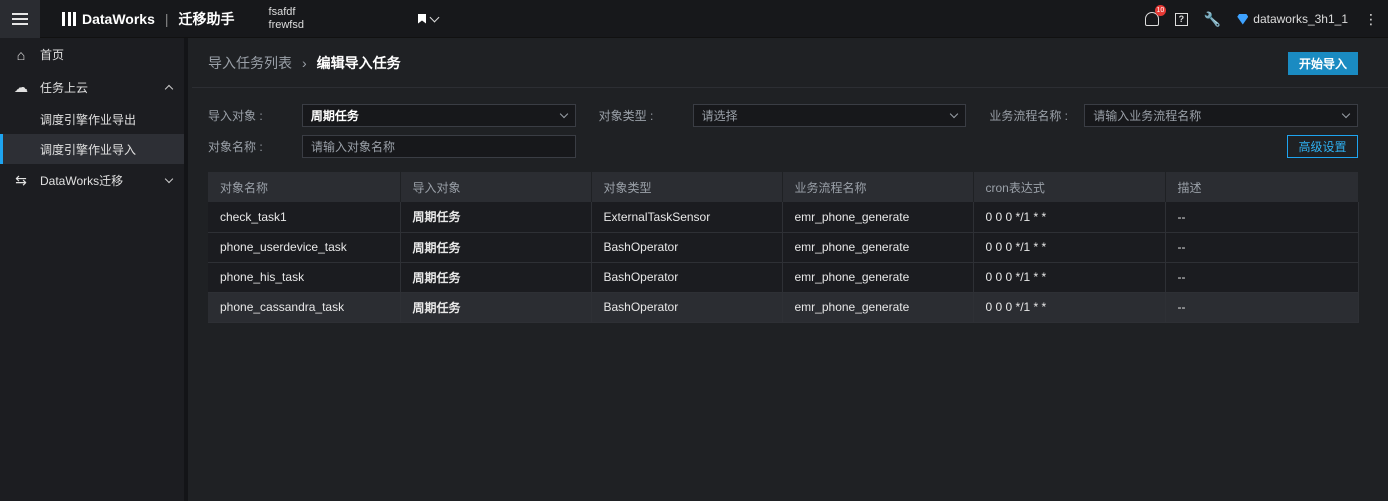 The image size is (1388, 501). What do you see at coordinates (1300, 19) in the screenshot?
I see `user-name: dataworks_3h1_1` at bounding box center [1300, 19].